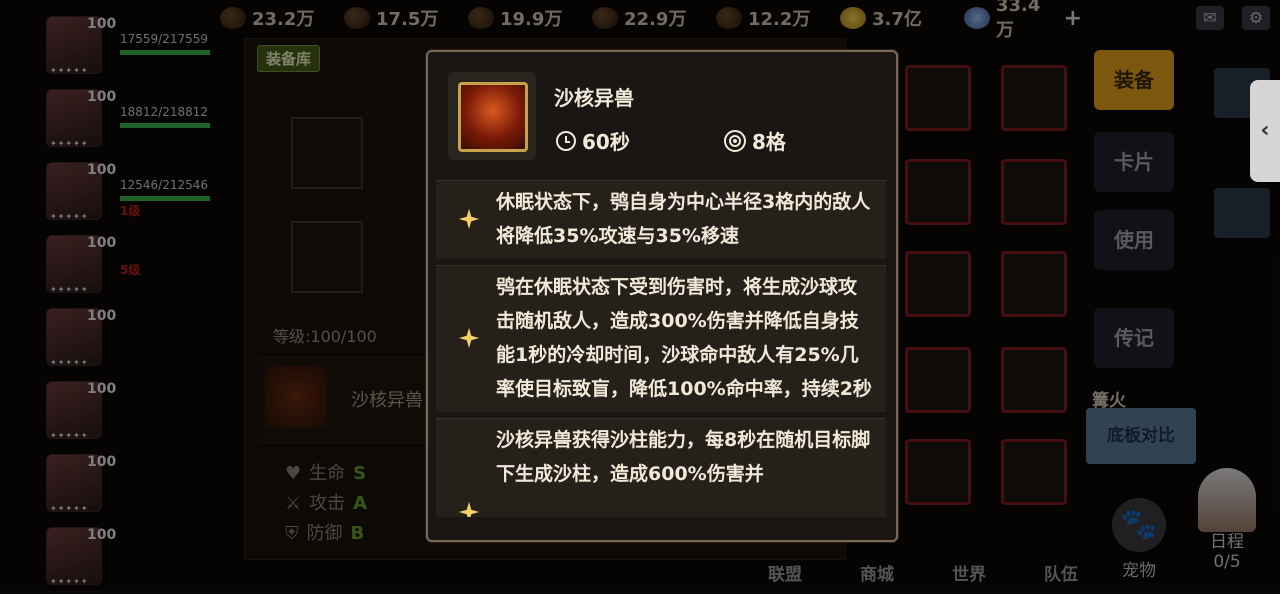 The width and height of the screenshot is (1280, 594). Describe the element at coordinates (923, 572) in the screenshot. I see `bottom-nav: 联盟 商城 世界 队伍` at that location.